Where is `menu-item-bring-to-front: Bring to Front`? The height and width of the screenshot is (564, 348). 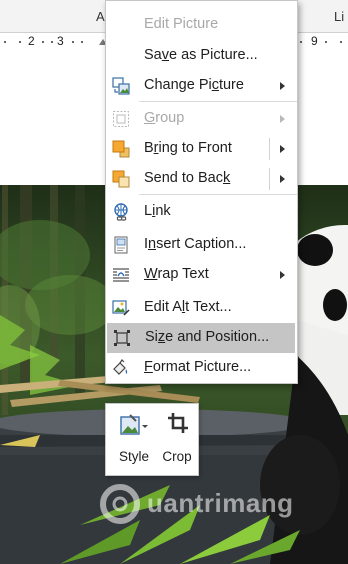
menu-item-bring-to-front: Bring to Front is located at coordinates (201, 149).